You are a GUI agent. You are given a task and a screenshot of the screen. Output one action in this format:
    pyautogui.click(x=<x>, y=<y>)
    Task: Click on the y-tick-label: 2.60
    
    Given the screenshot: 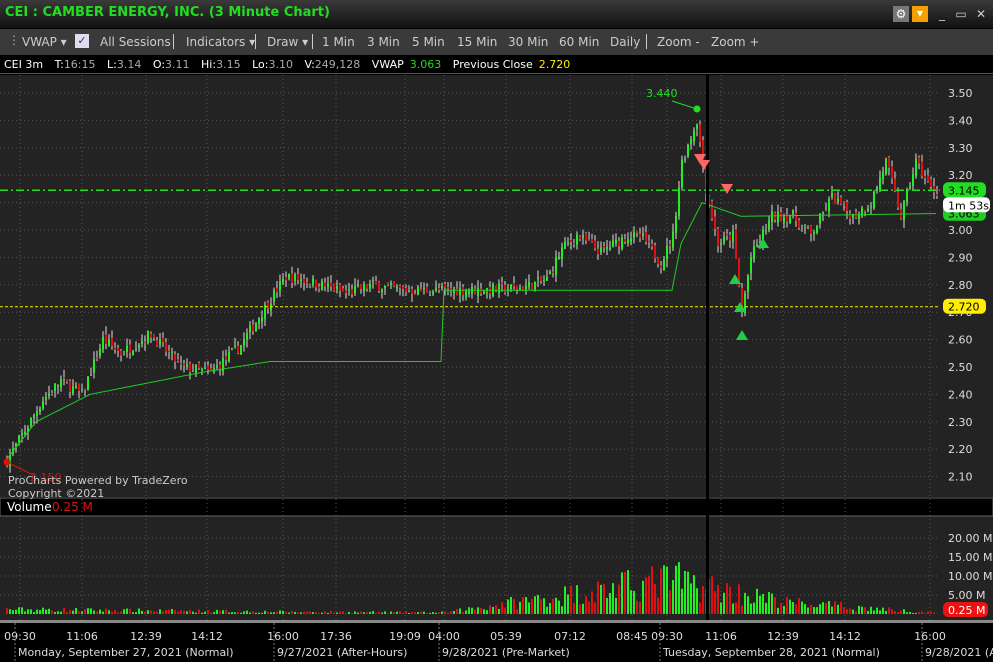 What is the action you would take?
    pyautogui.click(x=960, y=340)
    